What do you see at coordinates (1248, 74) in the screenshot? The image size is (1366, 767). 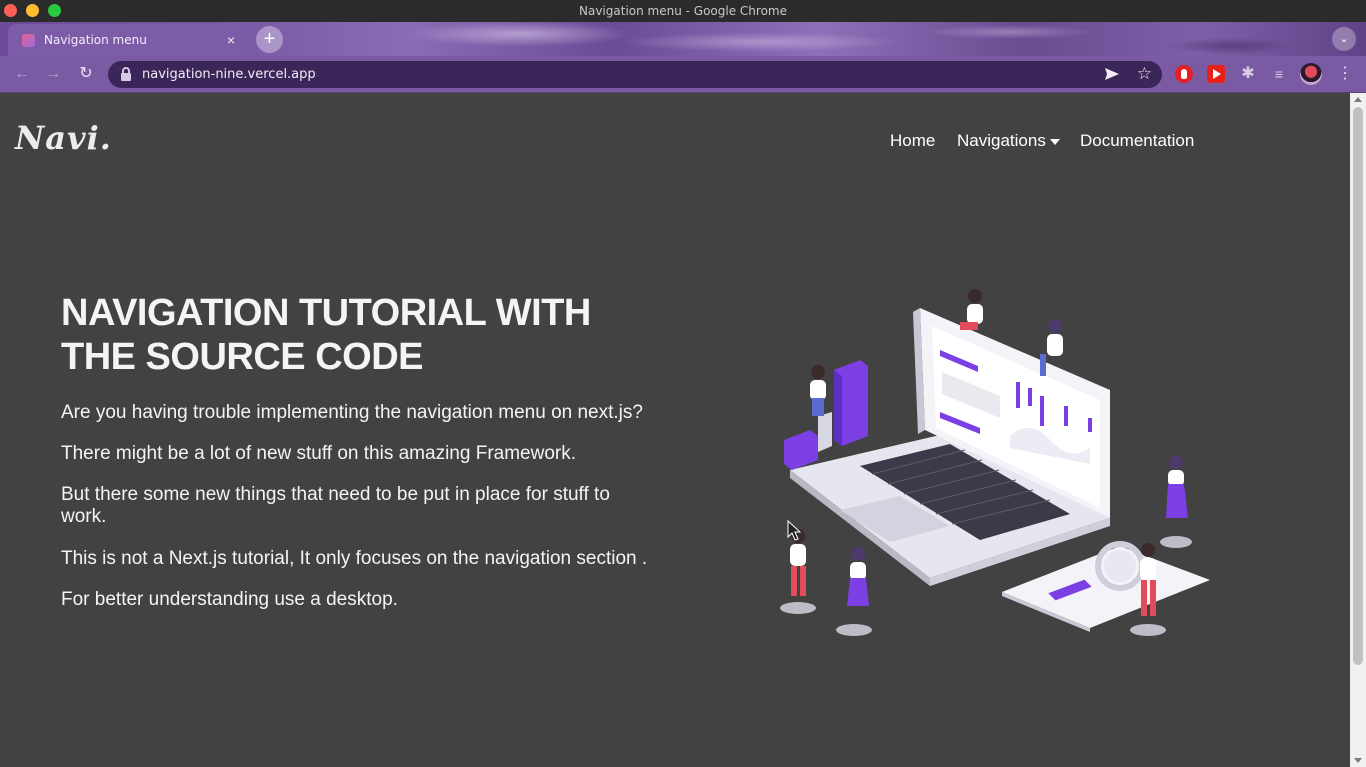 I see `extensions-puzzle-icon: ✱` at bounding box center [1248, 74].